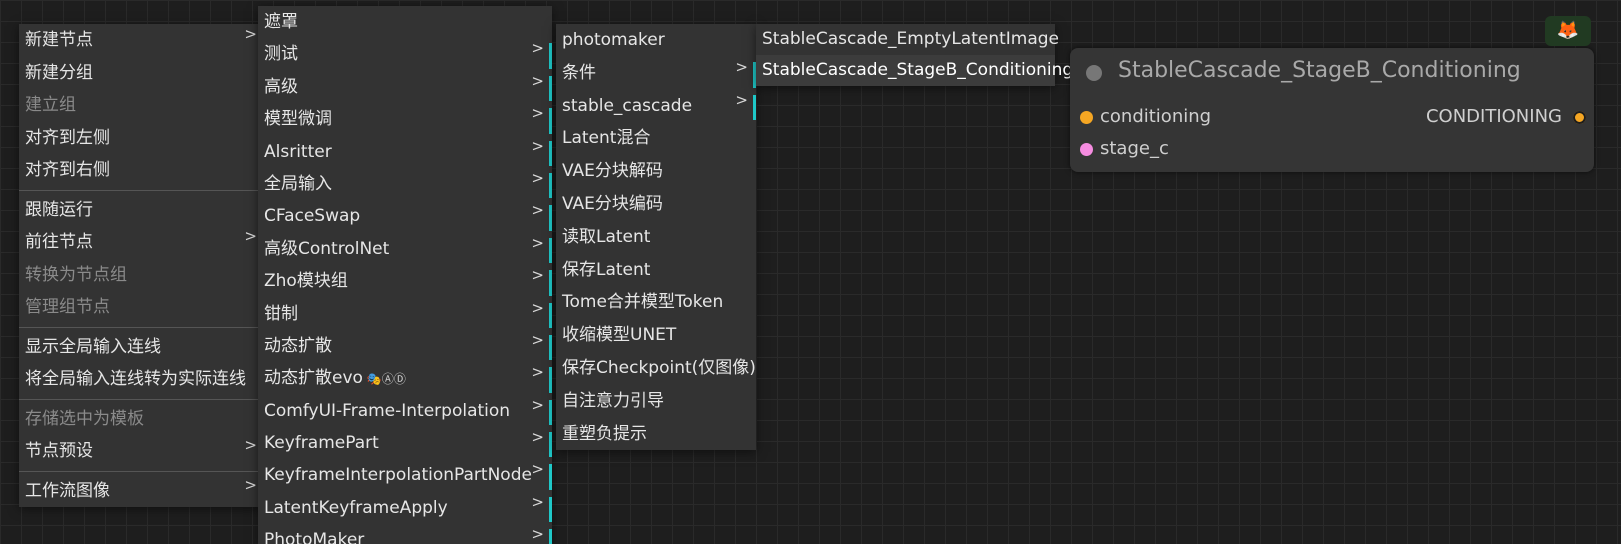 The height and width of the screenshot is (544, 1621). I want to click on menu-item-label: 保存Checkpoint(仅图像), so click(659, 367).